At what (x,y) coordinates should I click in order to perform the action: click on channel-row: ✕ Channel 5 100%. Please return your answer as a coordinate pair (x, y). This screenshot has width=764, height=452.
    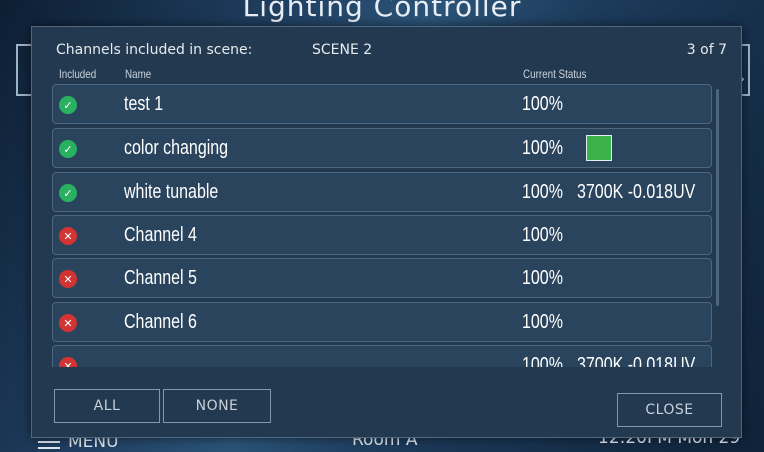
    Looking at the image, I should click on (382, 278).